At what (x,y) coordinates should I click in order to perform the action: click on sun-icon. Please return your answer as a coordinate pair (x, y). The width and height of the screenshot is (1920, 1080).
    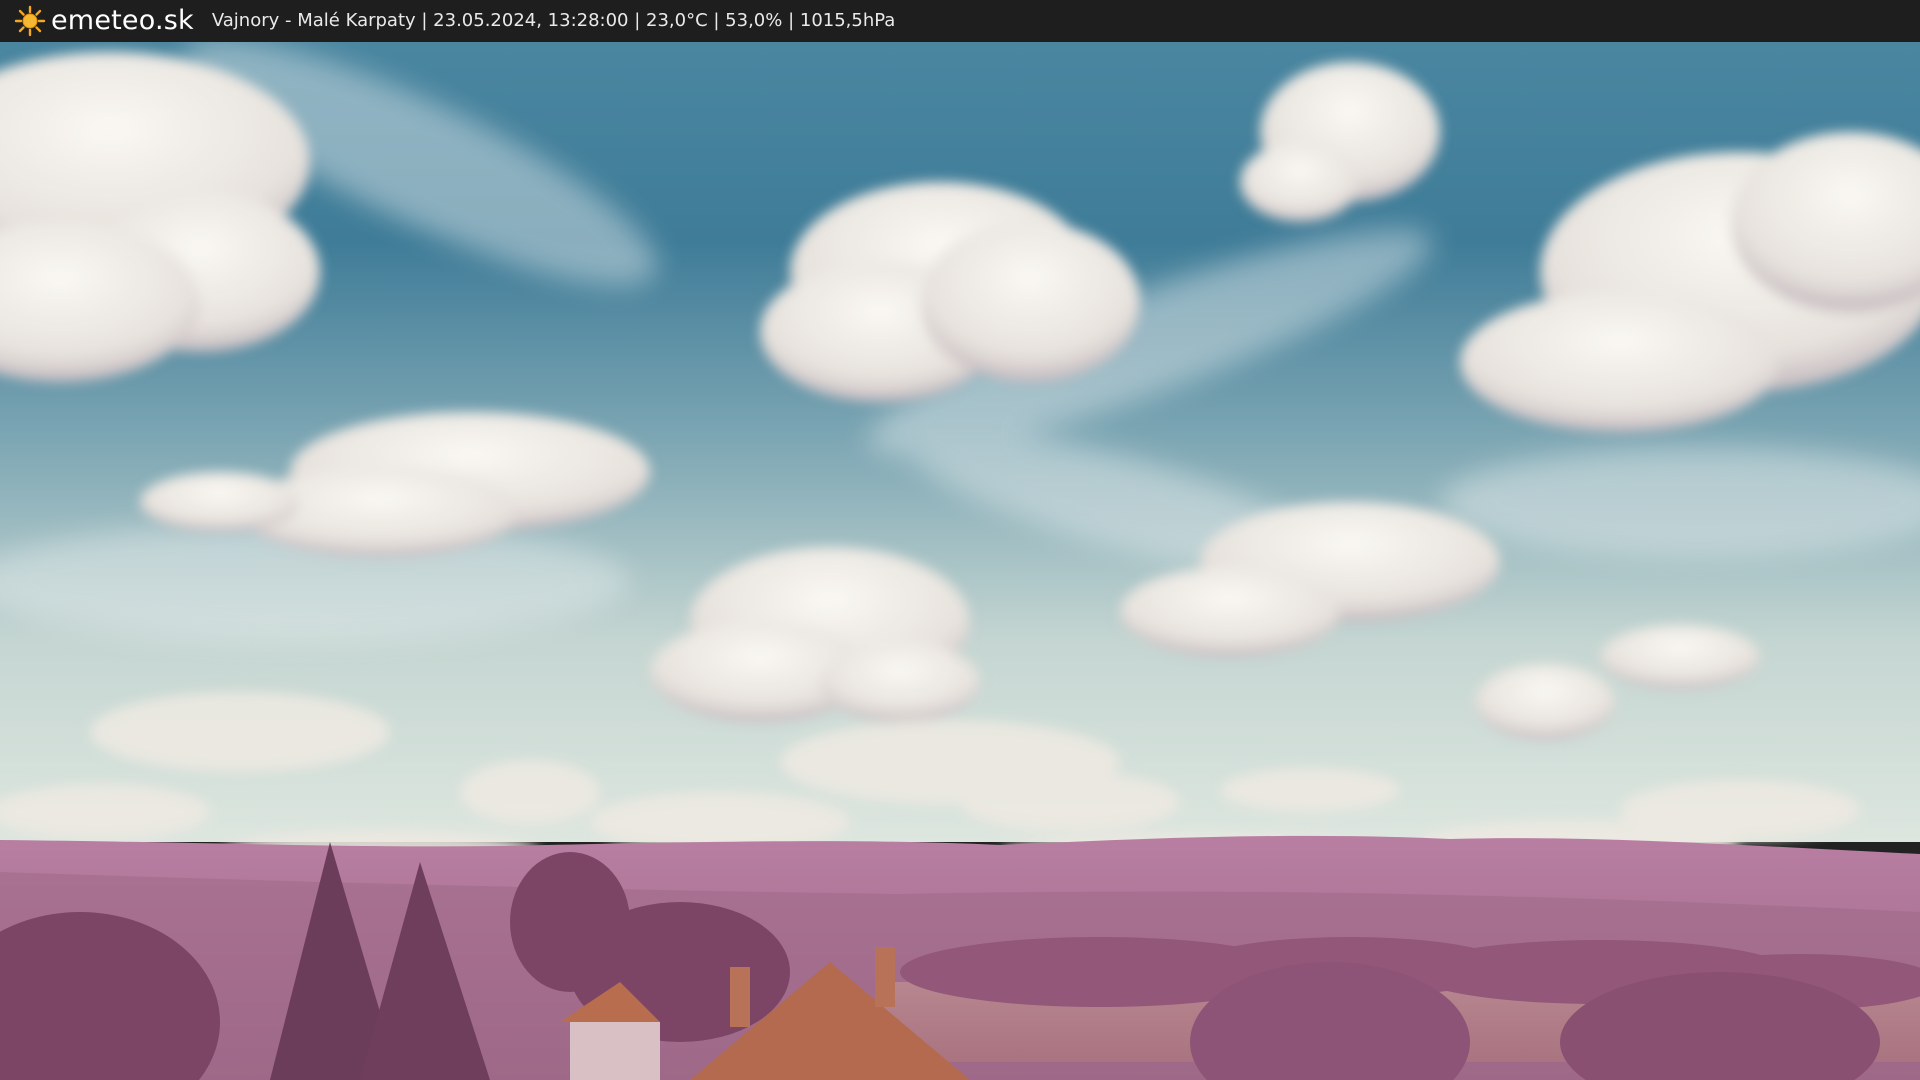
    Looking at the image, I should click on (30, 21).